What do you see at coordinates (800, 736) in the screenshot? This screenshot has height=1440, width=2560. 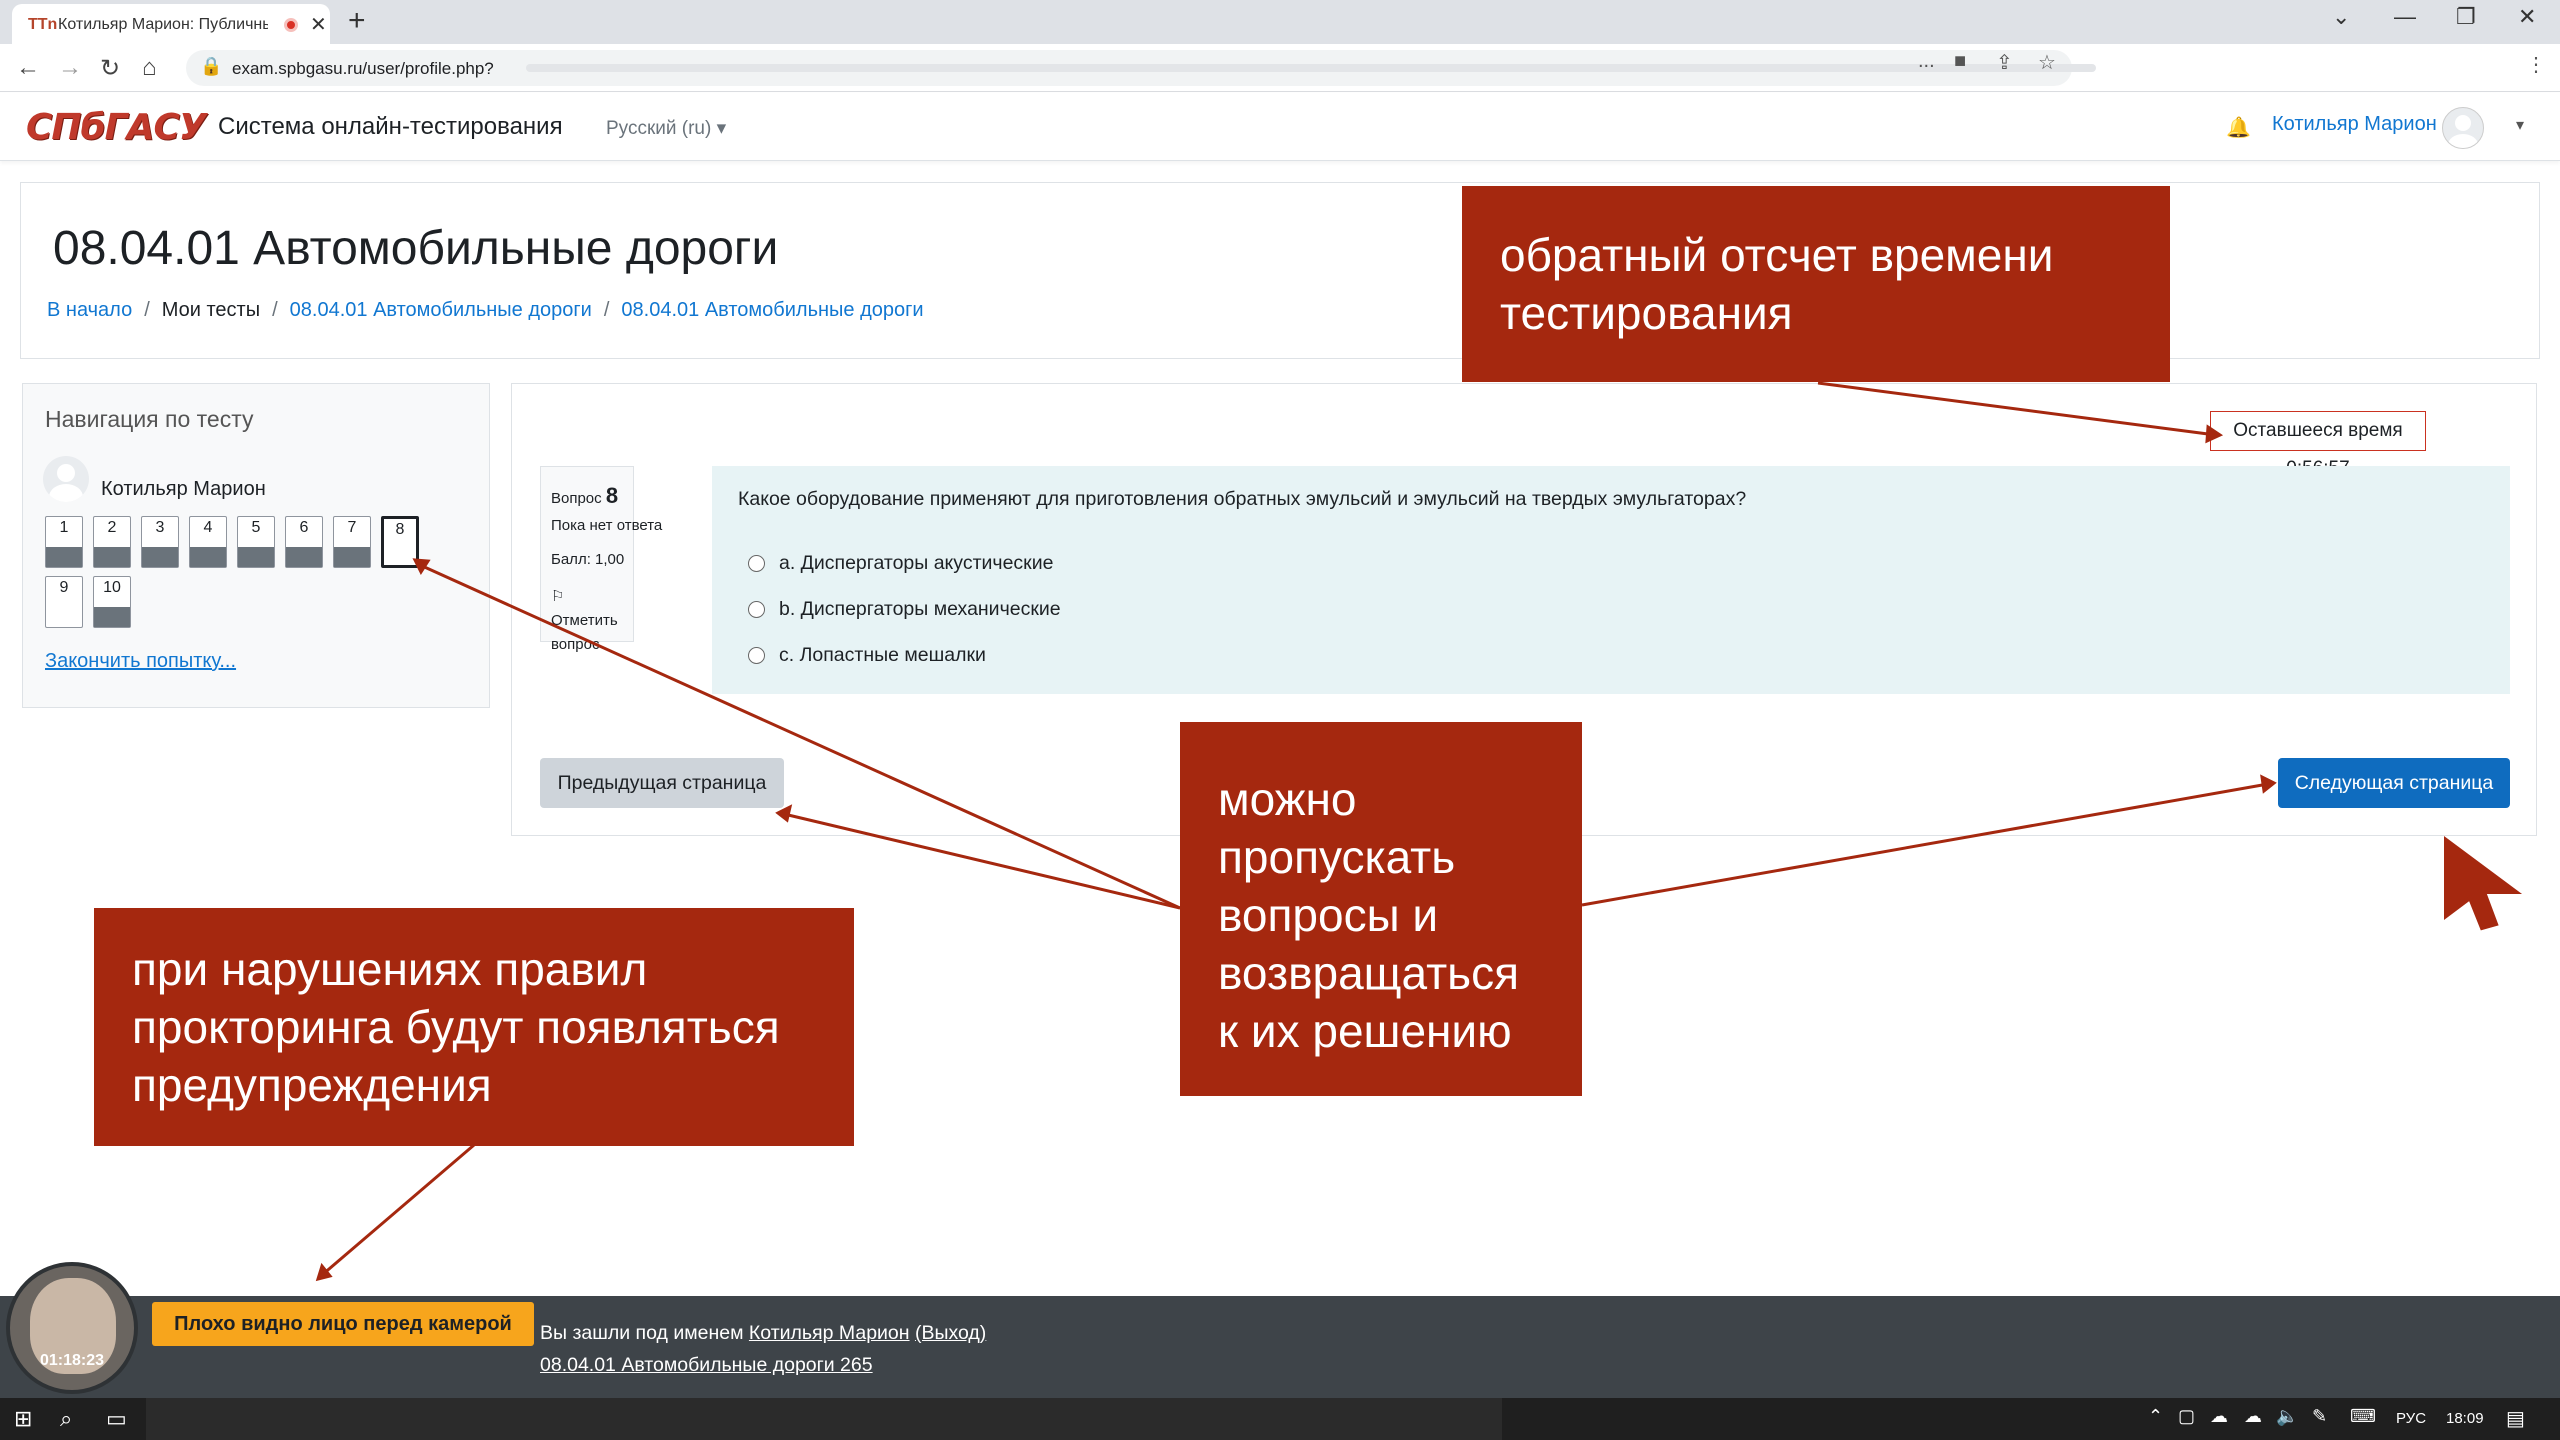 I see `arrow-to-nav` at bounding box center [800, 736].